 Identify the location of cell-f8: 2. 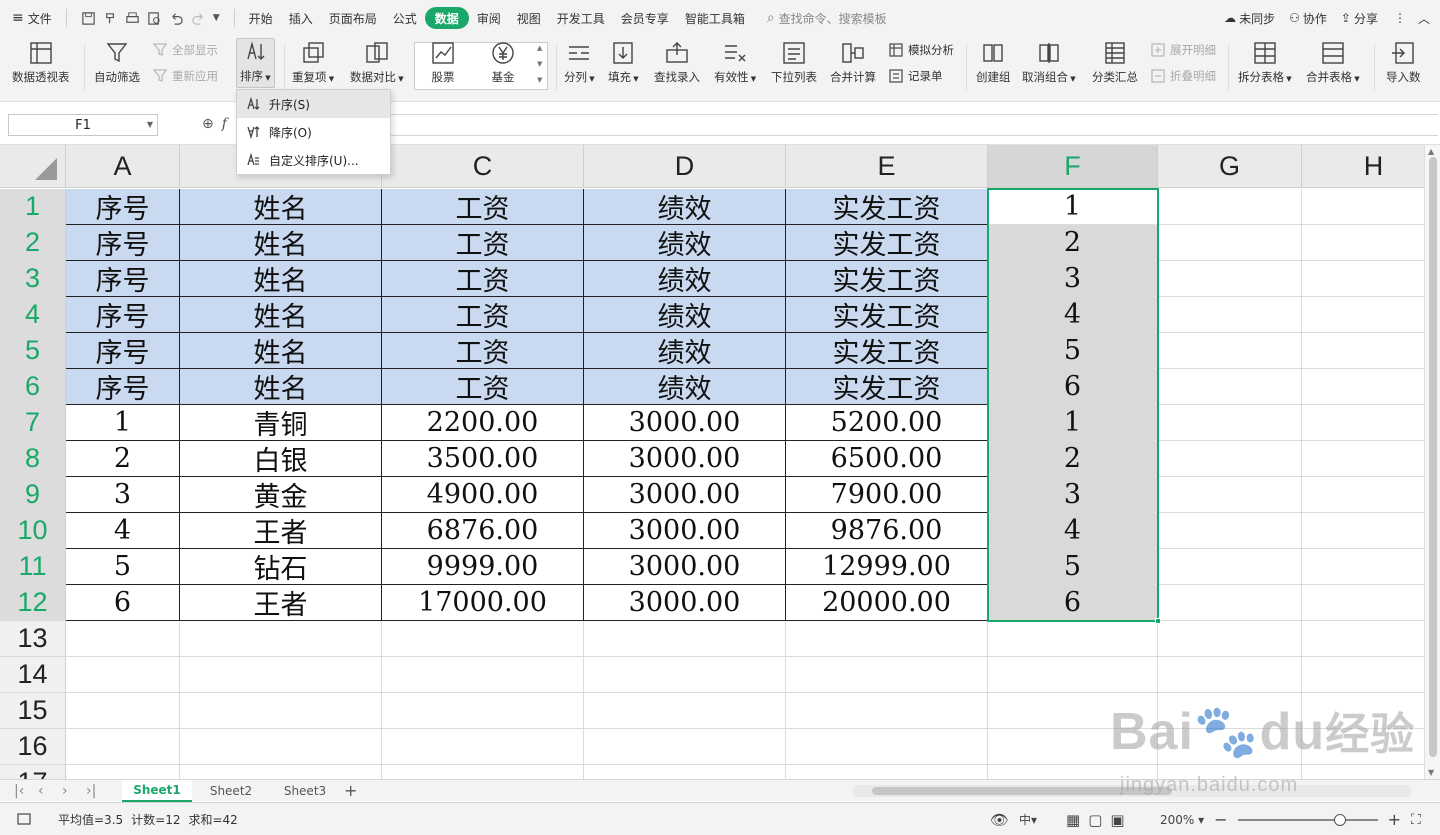
(1073, 459).